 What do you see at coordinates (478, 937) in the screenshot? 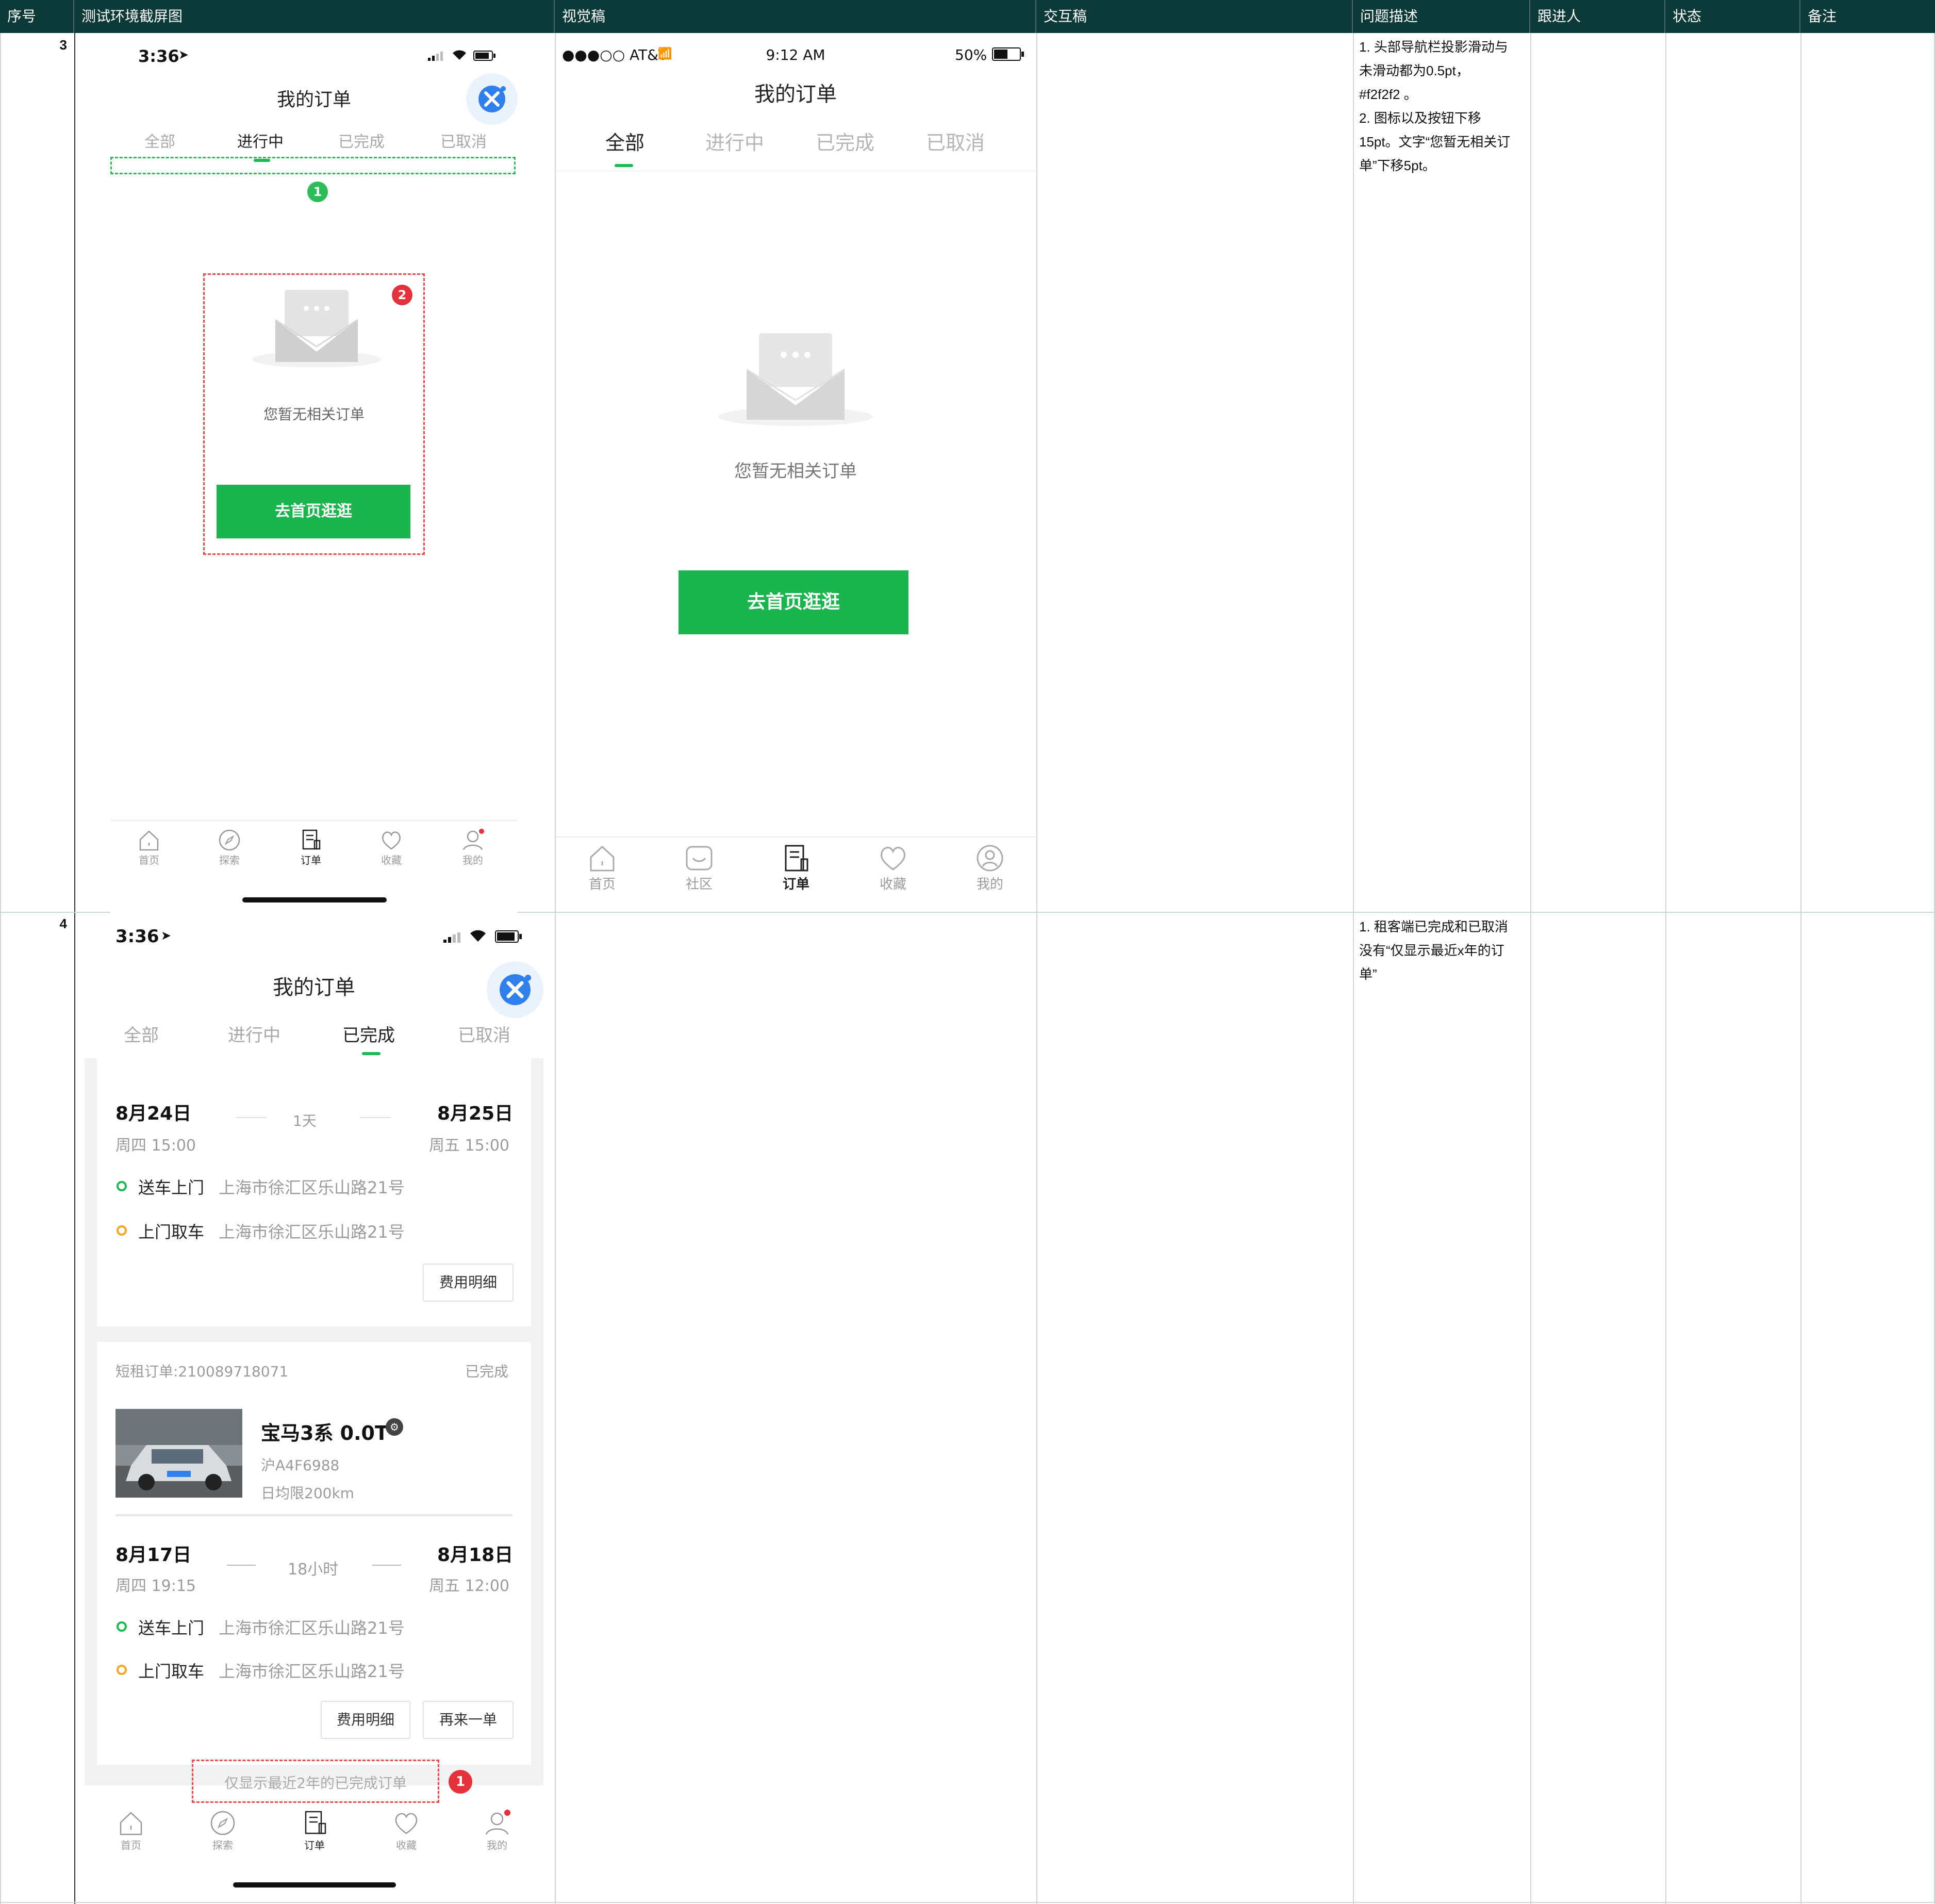
I see `wifi-icon` at bounding box center [478, 937].